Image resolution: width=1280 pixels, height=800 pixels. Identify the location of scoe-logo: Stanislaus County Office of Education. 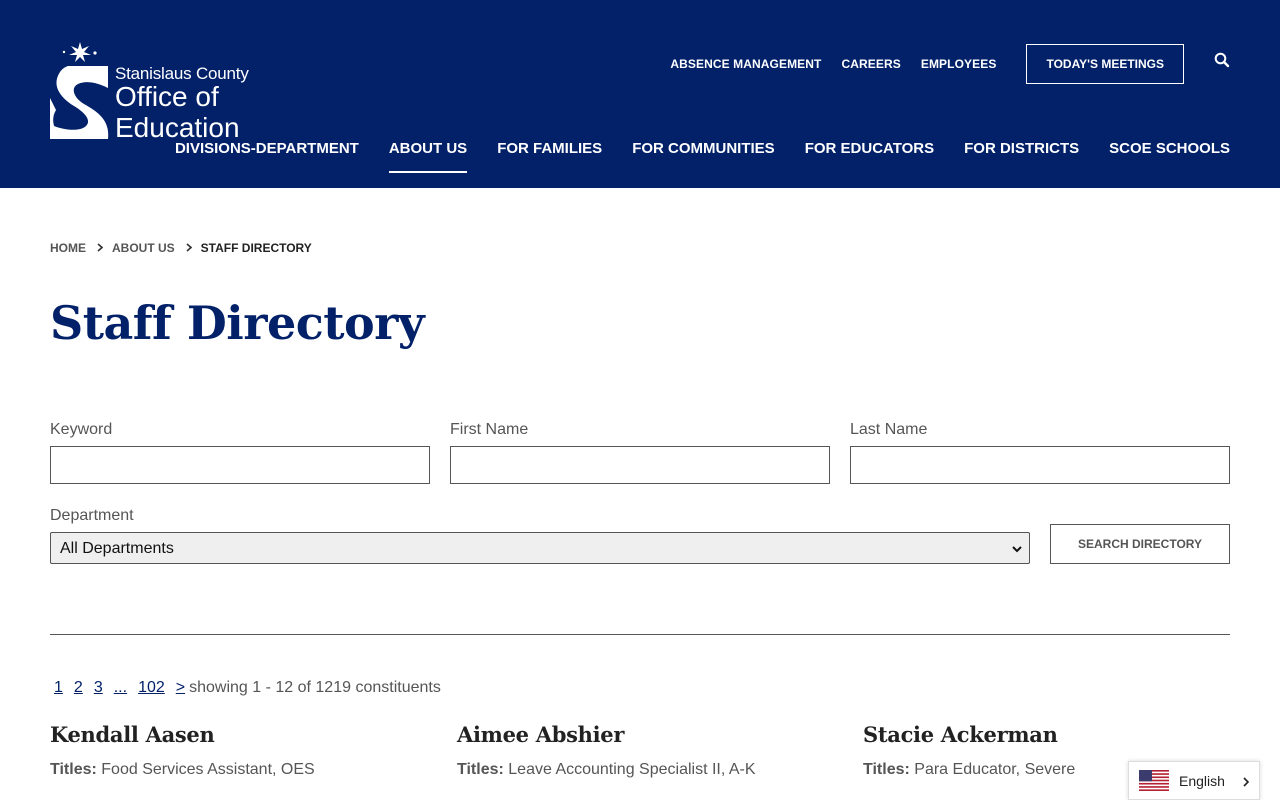
(155, 91).